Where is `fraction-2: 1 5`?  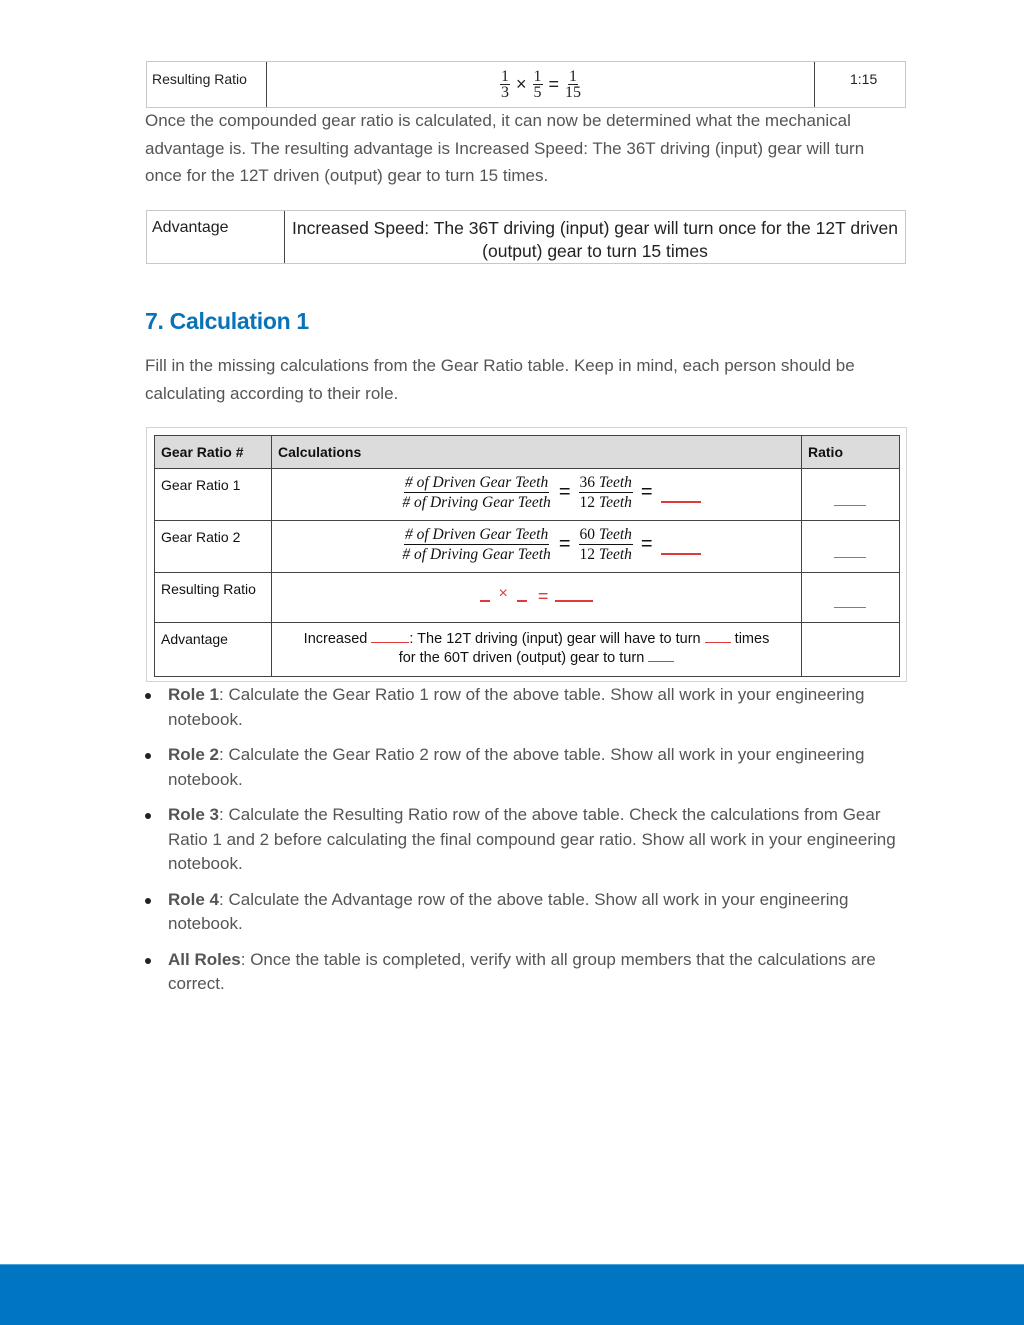 fraction-2: 1 5 is located at coordinates (537, 84).